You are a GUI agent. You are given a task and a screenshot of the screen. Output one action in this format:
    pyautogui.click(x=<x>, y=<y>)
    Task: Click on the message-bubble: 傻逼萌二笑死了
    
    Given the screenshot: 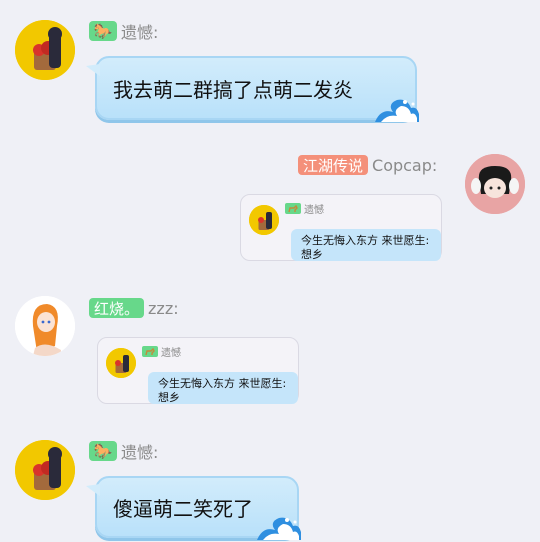 What is the action you would take?
    pyautogui.click(x=193, y=508)
    